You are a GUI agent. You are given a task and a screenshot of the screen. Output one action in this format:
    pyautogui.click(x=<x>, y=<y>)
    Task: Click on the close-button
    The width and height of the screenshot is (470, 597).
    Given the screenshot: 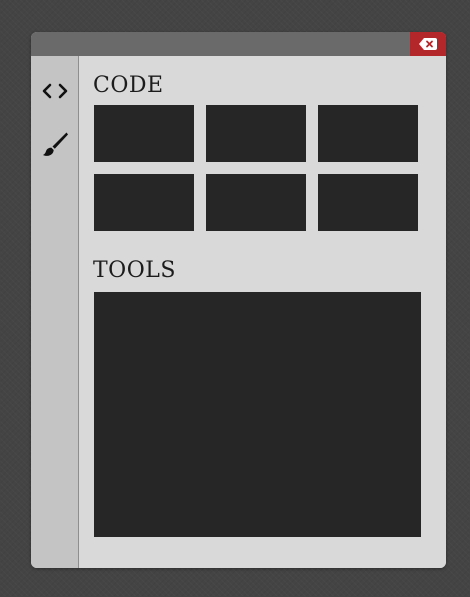 What is the action you would take?
    pyautogui.click(x=428, y=44)
    